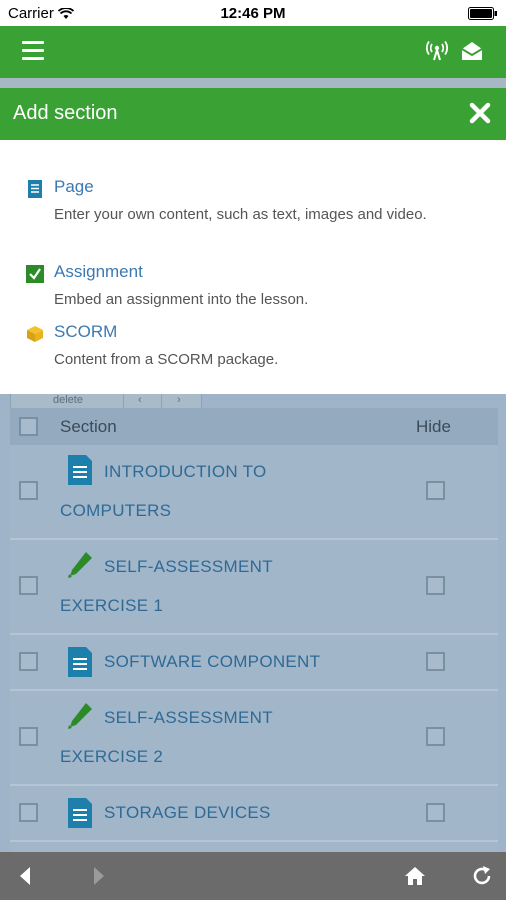 Image resolution: width=506 pixels, height=900 pixels. What do you see at coordinates (115, 511) in the screenshot?
I see `section-title-continued: COMPUTERS` at bounding box center [115, 511].